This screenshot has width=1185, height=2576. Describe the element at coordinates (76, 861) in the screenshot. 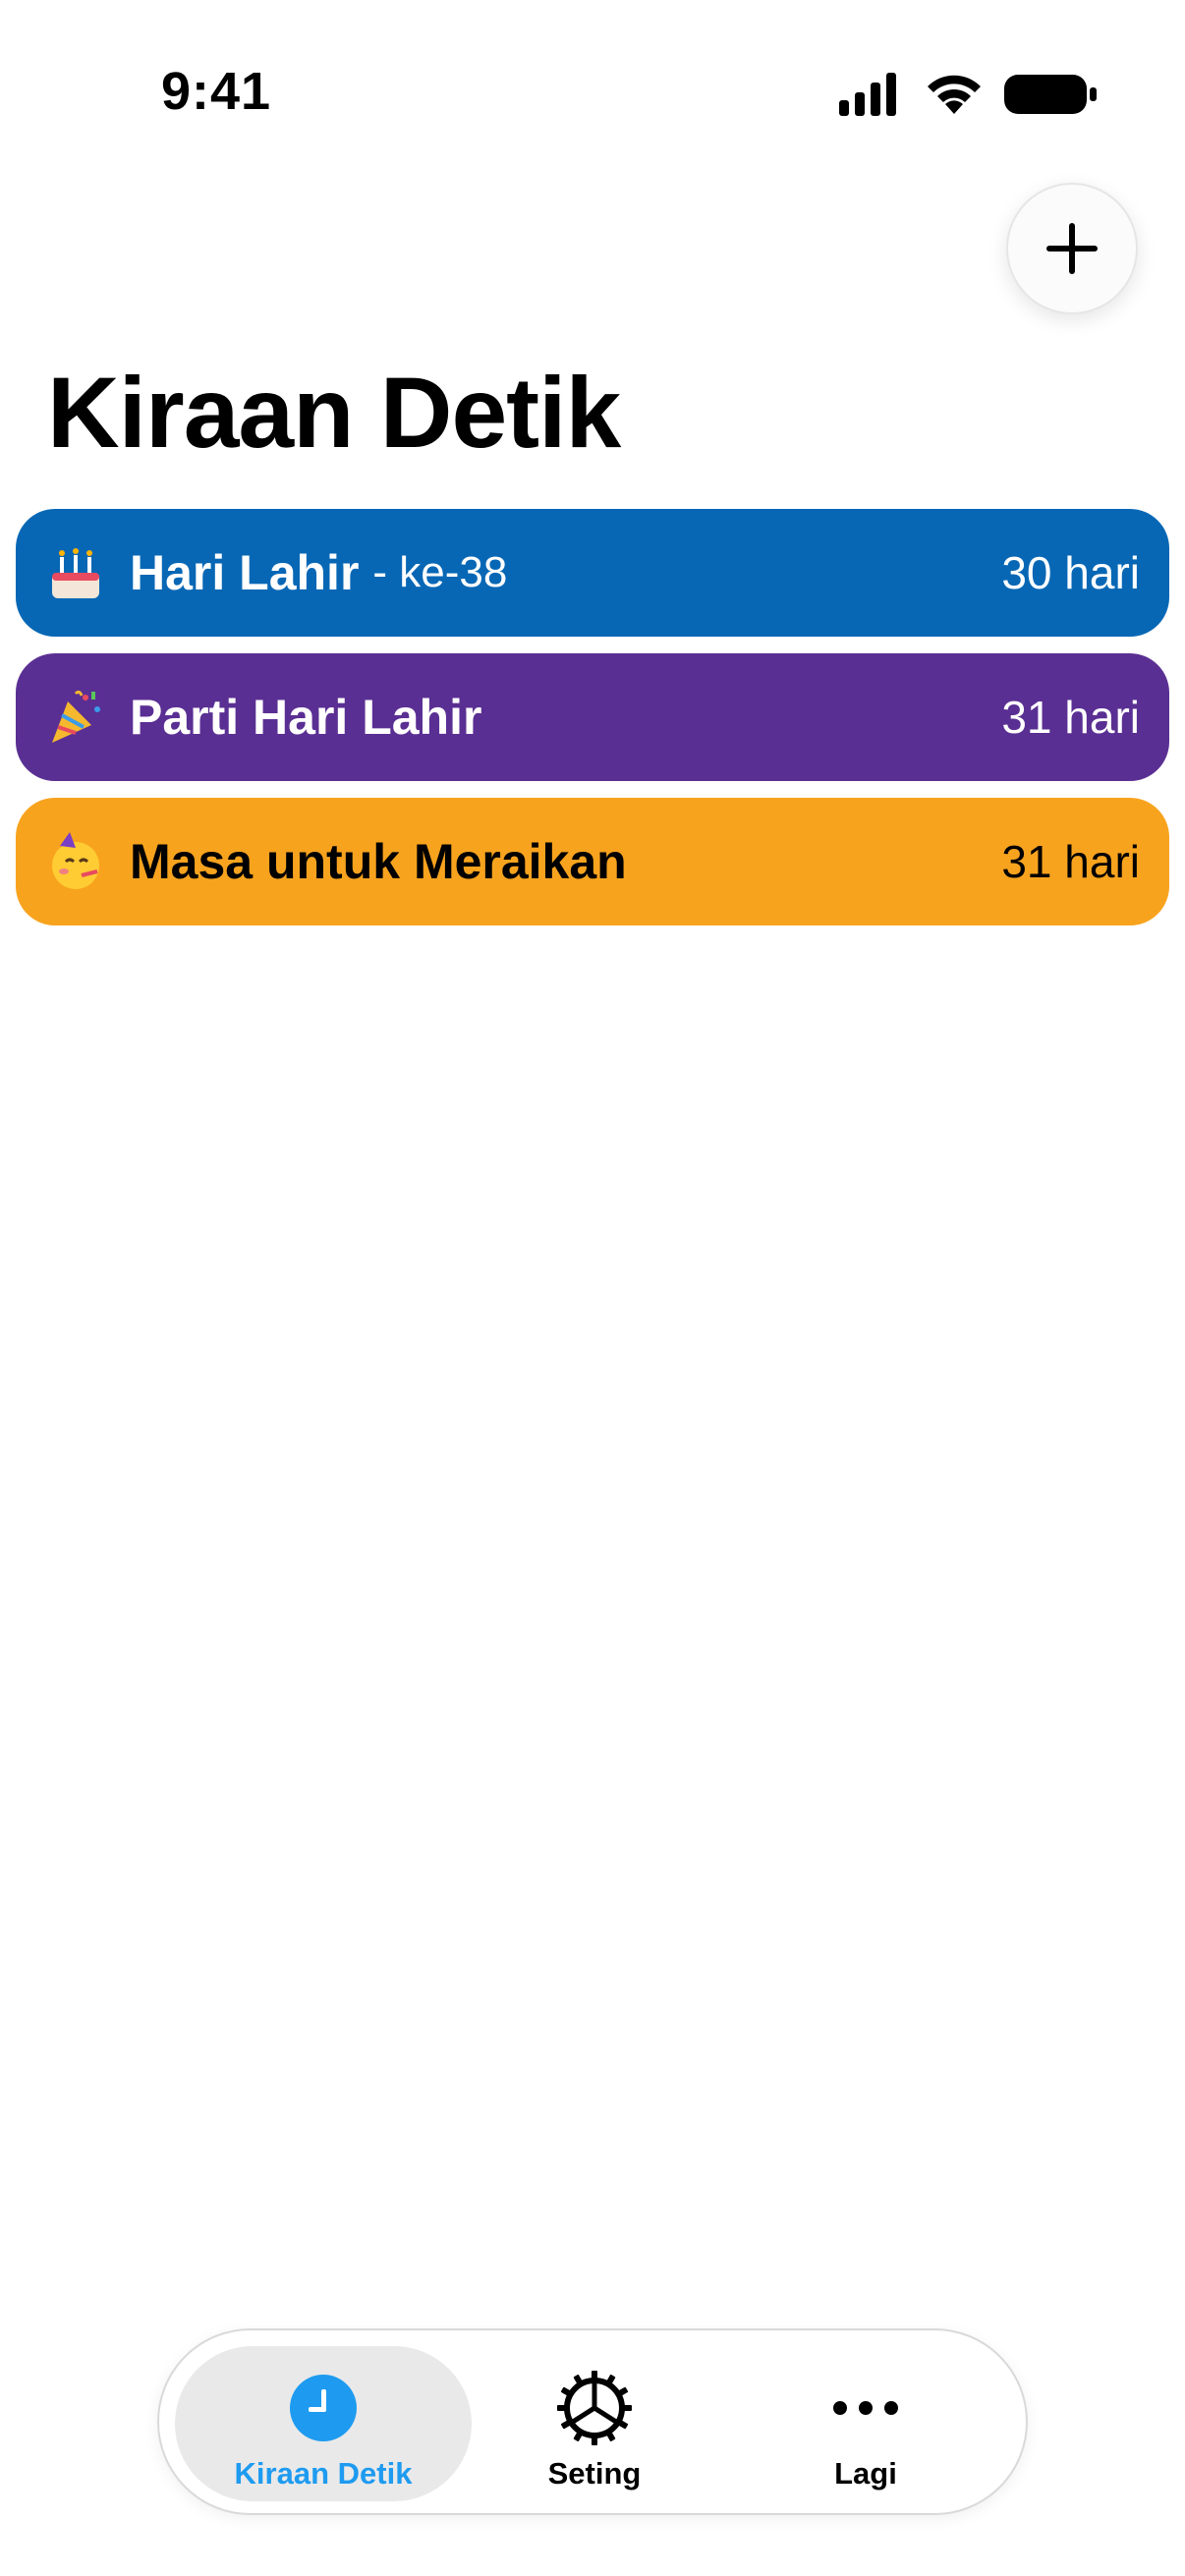

I see `partying-face-icon` at that location.